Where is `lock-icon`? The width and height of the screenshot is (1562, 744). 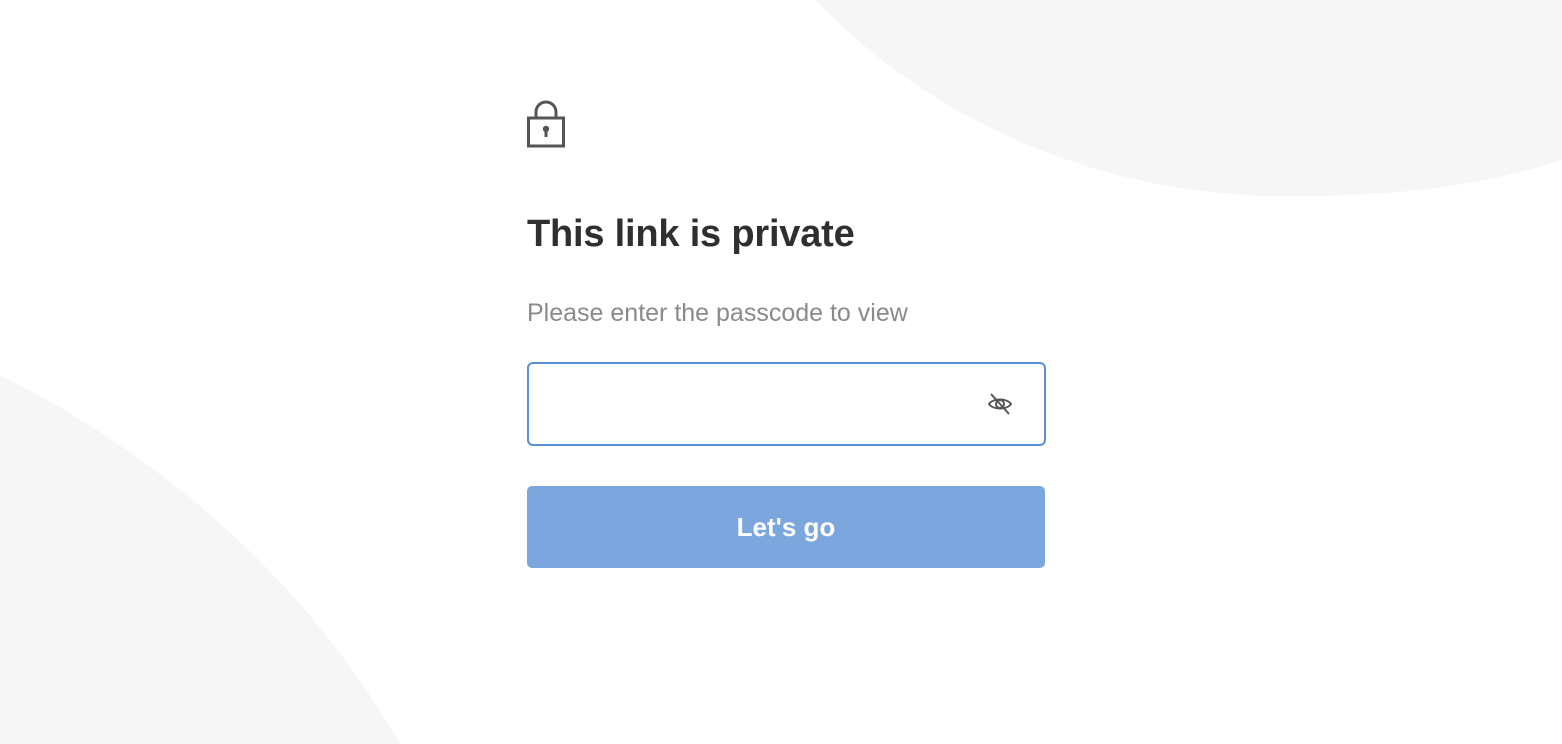 lock-icon is located at coordinates (546, 124).